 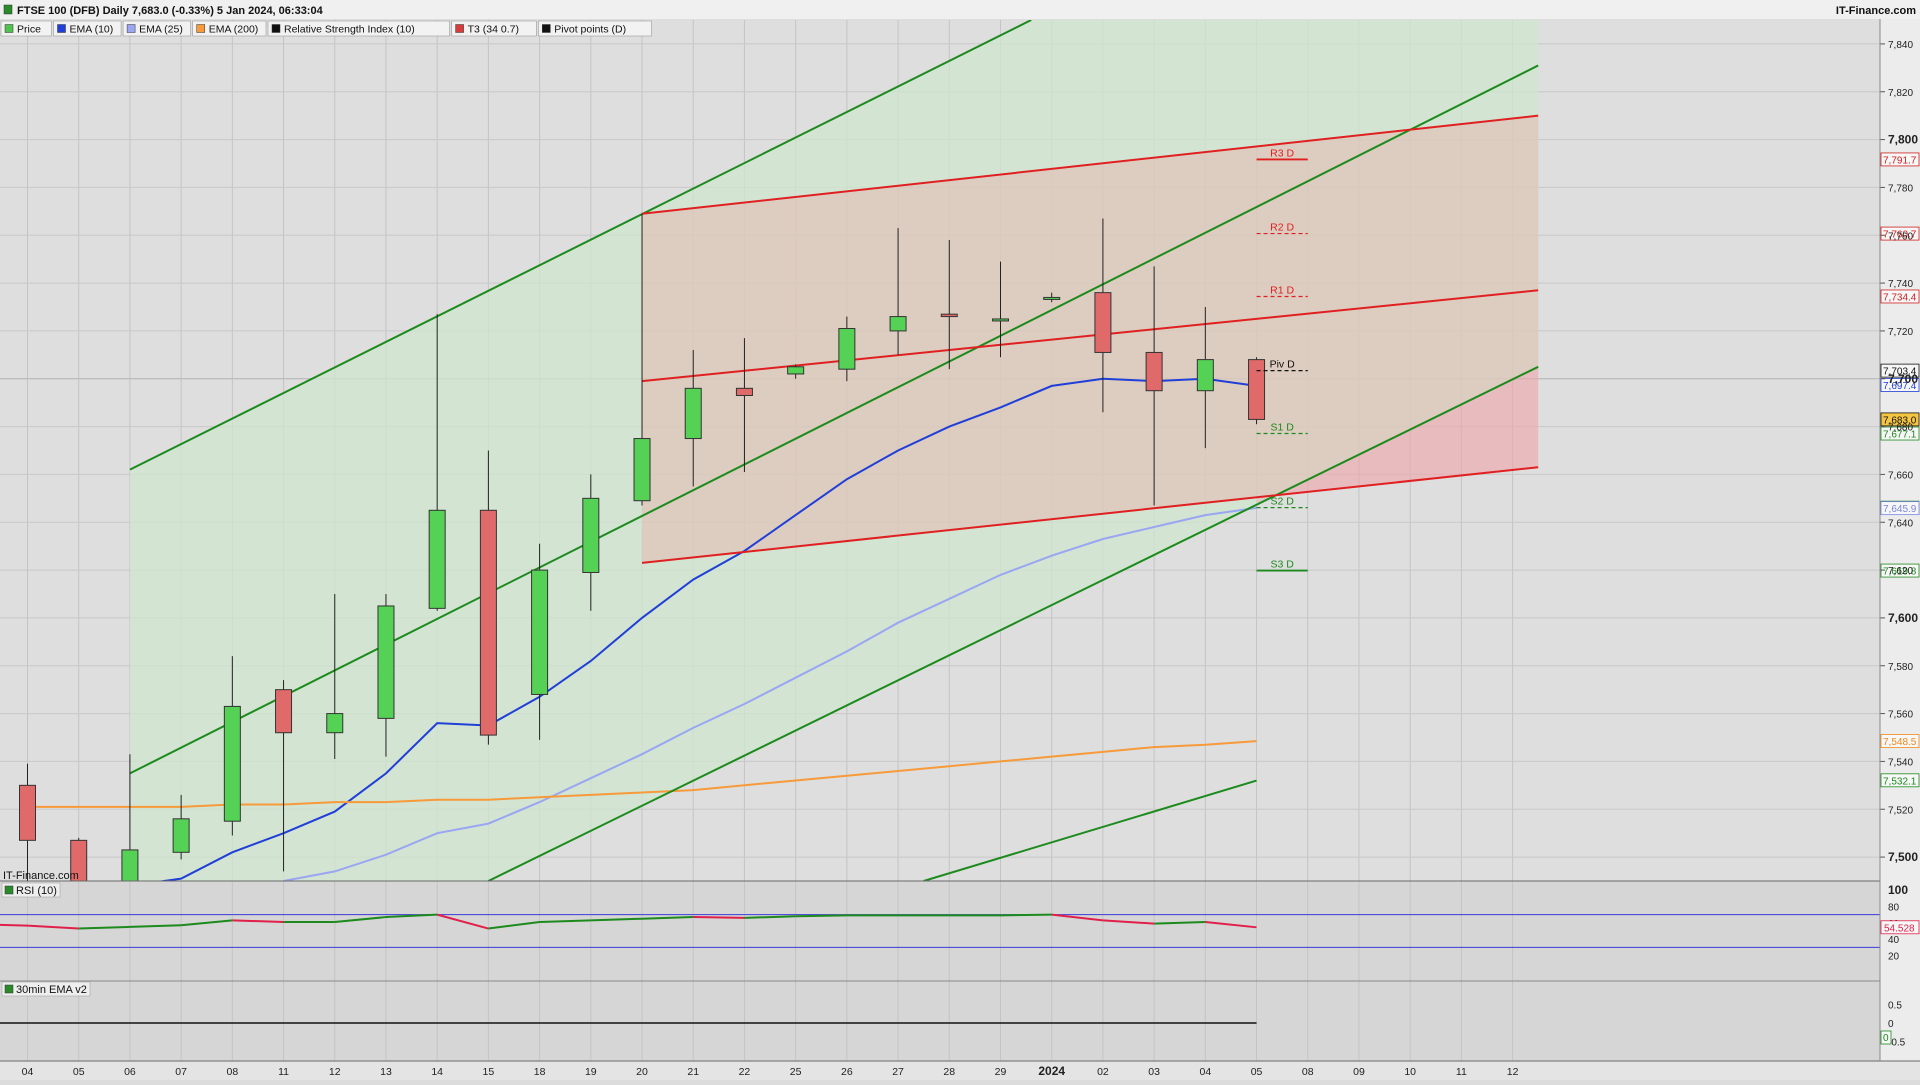 I want to click on rsi-panel-bg, so click(x=940, y=931).